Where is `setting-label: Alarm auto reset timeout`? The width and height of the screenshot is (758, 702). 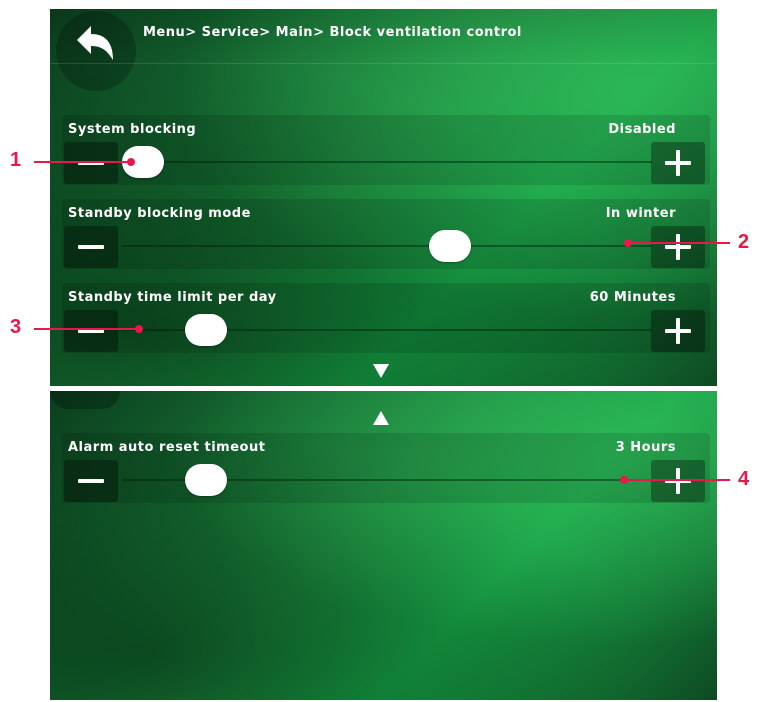
setting-label: Alarm auto reset timeout is located at coordinates (167, 447).